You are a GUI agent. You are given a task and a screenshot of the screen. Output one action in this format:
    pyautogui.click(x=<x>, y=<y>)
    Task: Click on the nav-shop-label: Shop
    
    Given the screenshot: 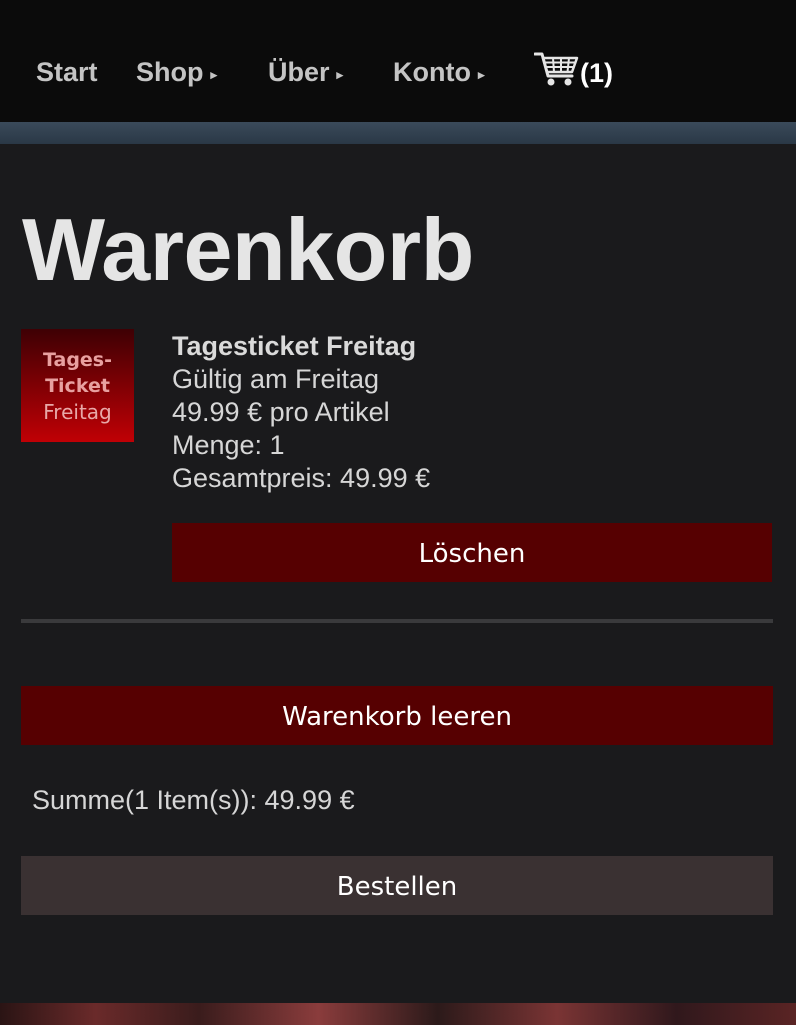 What is the action you would take?
    pyautogui.click(x=170, y=72)
    